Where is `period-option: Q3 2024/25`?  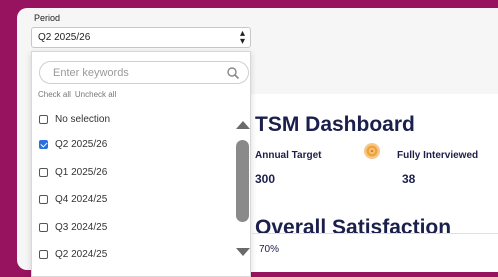
period-option: Q3 2024/25 is located at coordinates (73, 227).